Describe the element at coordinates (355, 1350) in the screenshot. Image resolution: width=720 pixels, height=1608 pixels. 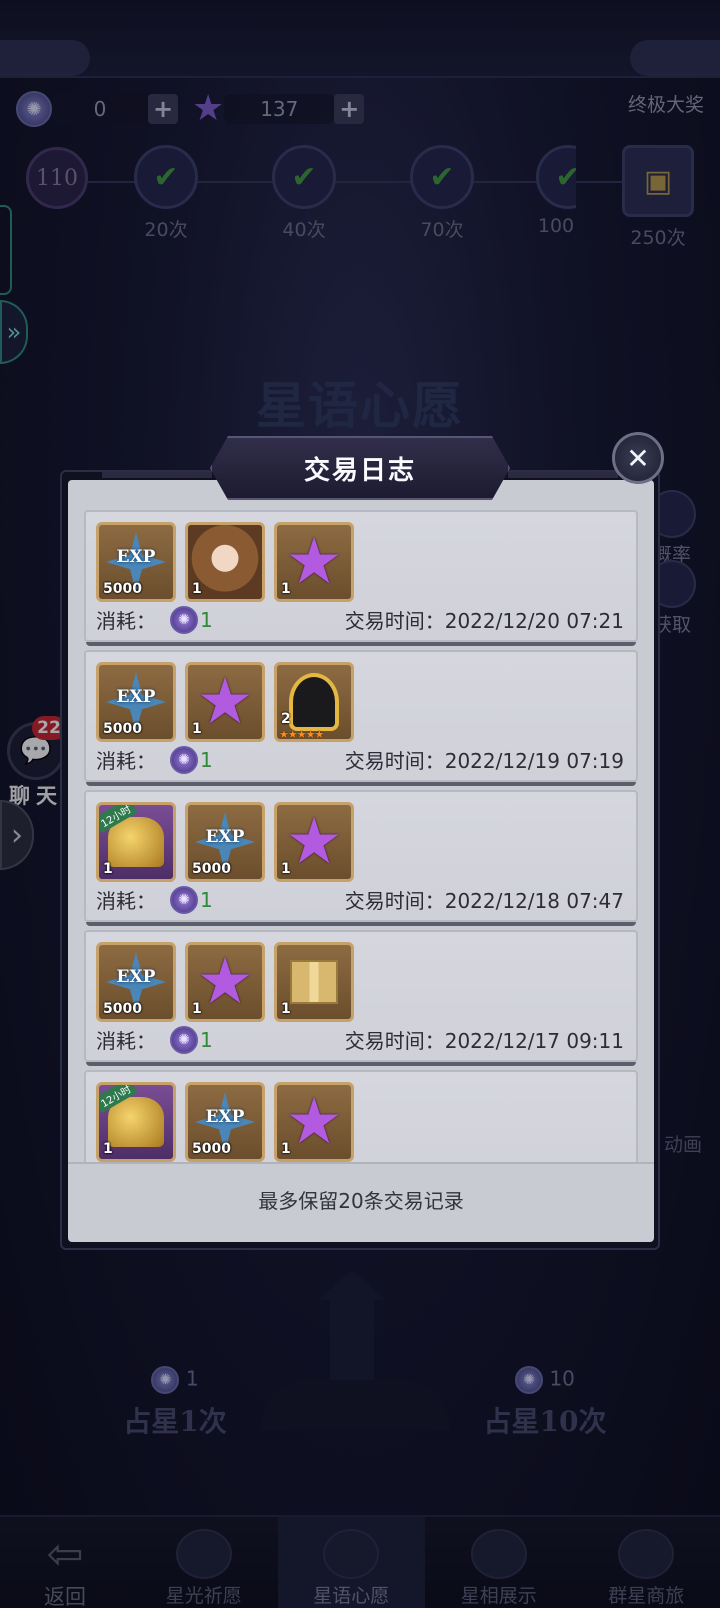
I see `tower-illustration` at that location.